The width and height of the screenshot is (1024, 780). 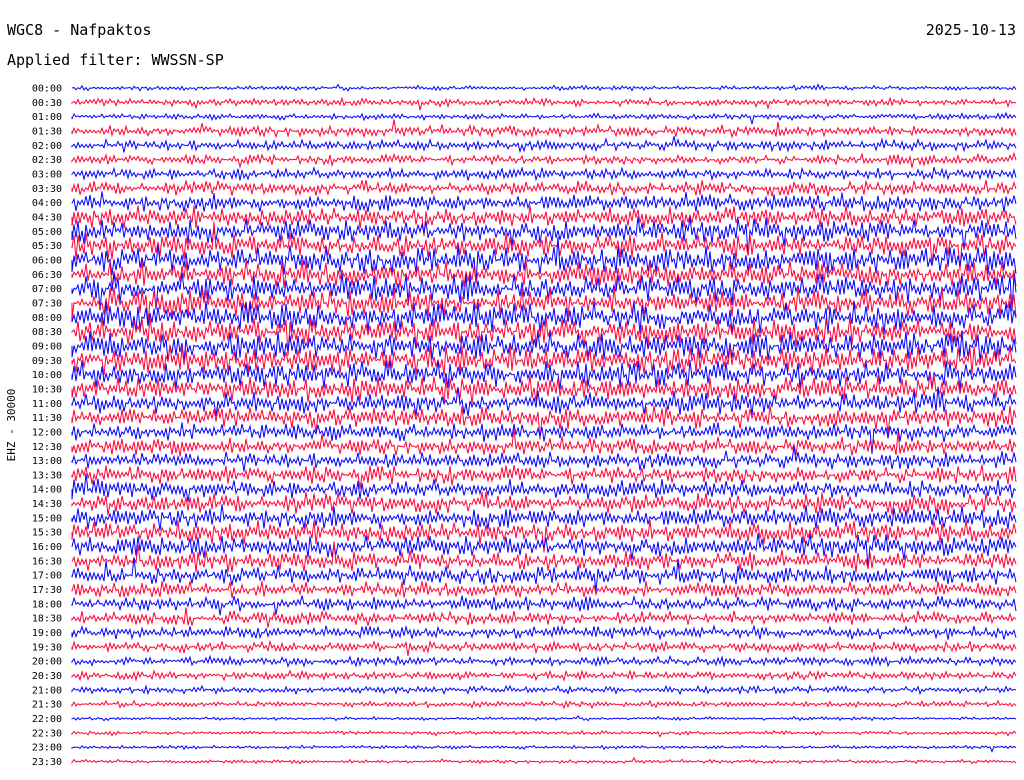 What do you see at coordinates (971, 30) in the screenshot?
I see `date-label: 2025-10-13` at bounding box center [971, 30].